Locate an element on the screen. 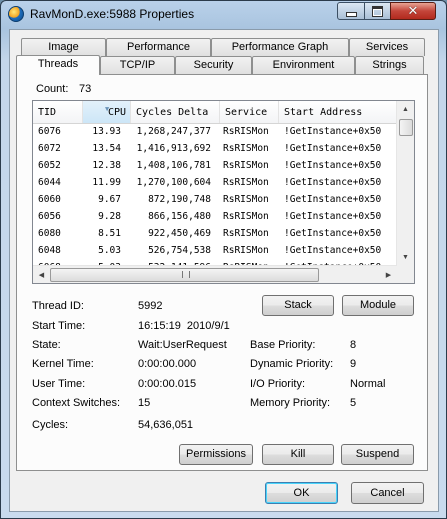 Image resolution: width=447 pixels, height=519 pixels. cycles-label: Cycles: is located at coordinates (50, 425).